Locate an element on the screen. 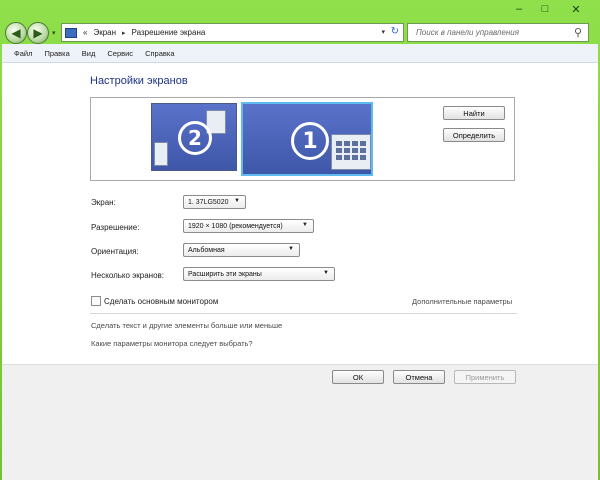 Image resolution: width=600 pixels, height=480 pixels. divider is located at coordinates (303, 313).